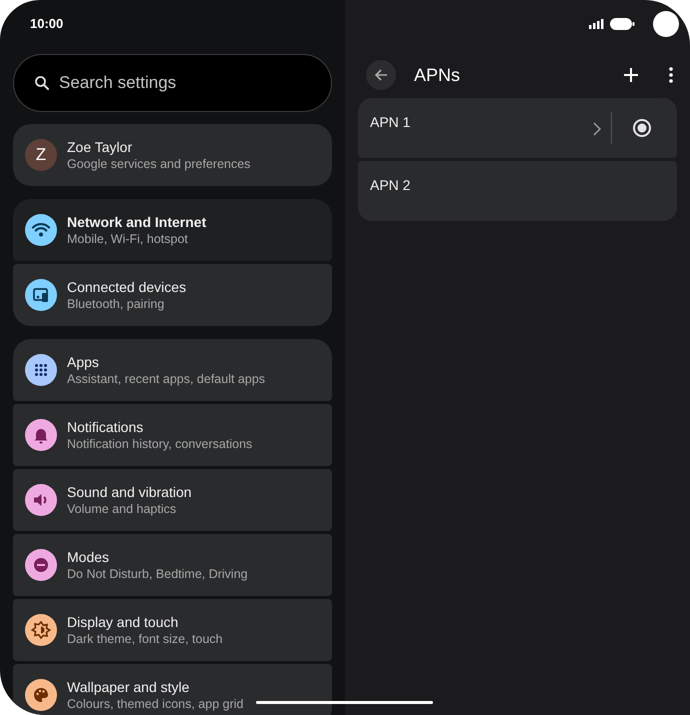 The image size is (690, 715). I want to click on item-subtitle: Bluetooth, pairing, so click(116, 304).